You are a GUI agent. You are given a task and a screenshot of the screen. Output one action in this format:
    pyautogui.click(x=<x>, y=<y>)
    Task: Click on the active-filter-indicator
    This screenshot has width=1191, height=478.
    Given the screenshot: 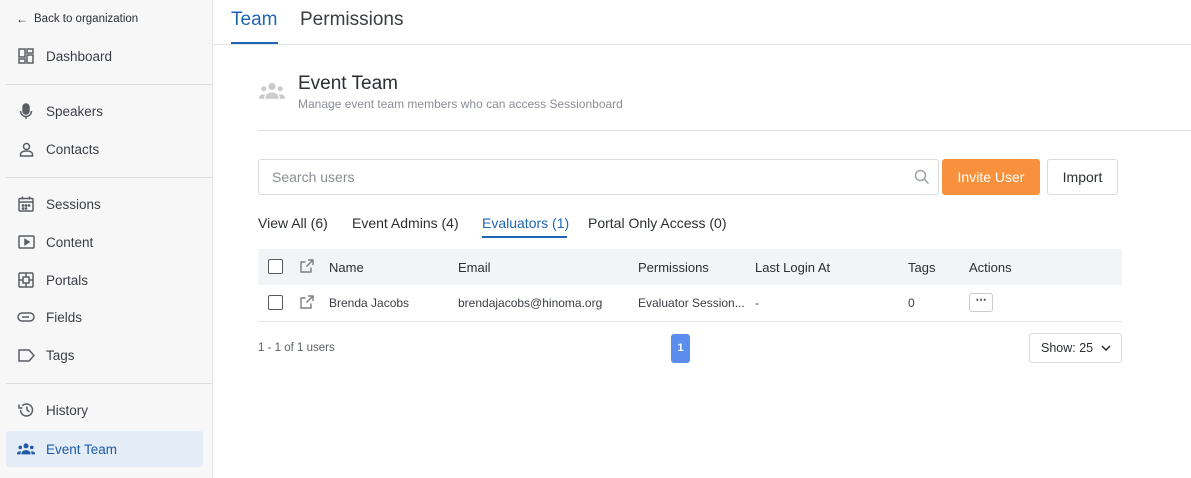 What is the action you would take?
    pyautogui.click(x=524, y=237)
    